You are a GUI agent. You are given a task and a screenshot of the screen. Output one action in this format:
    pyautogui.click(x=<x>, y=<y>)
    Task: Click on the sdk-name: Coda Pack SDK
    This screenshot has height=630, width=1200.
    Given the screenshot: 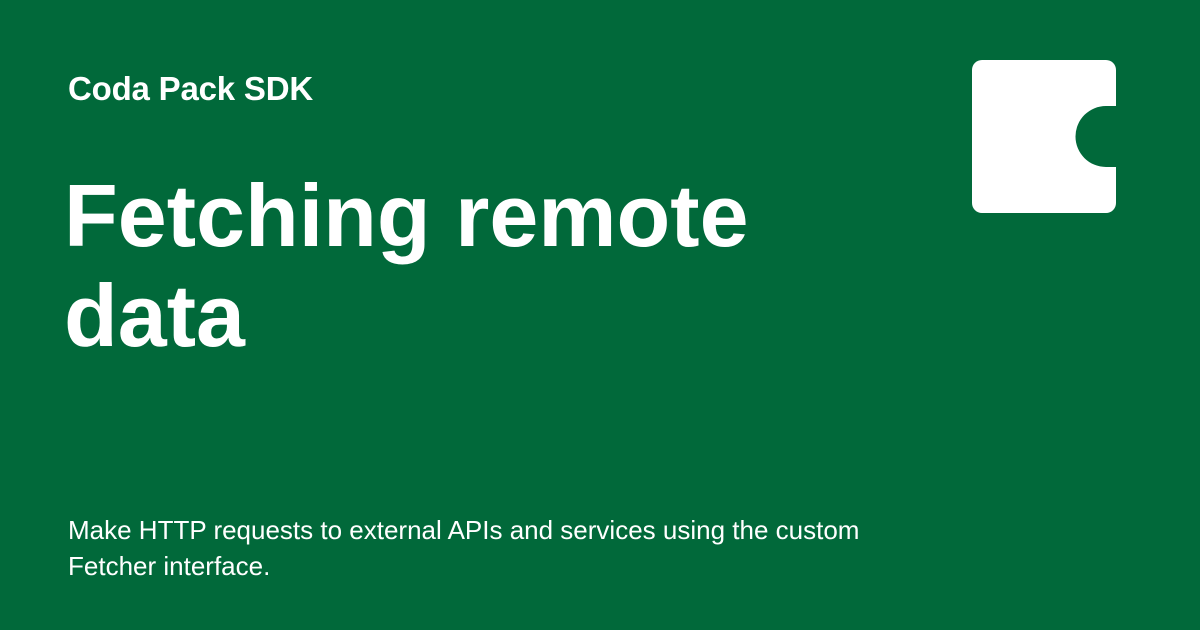 What is the action you would take?
    pyautogui.click(x=190, y=88)
    